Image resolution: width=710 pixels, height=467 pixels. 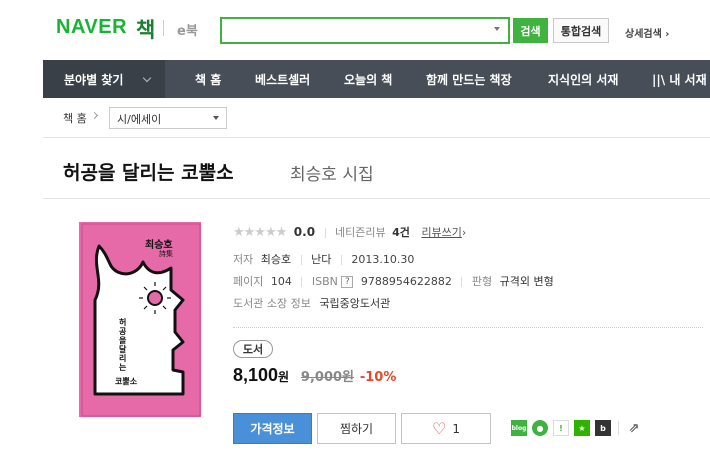 What do you see at coordinates (378, 377) in the screenshot?
I see `discount-rate: -10%` at bounding box center [378, 377].